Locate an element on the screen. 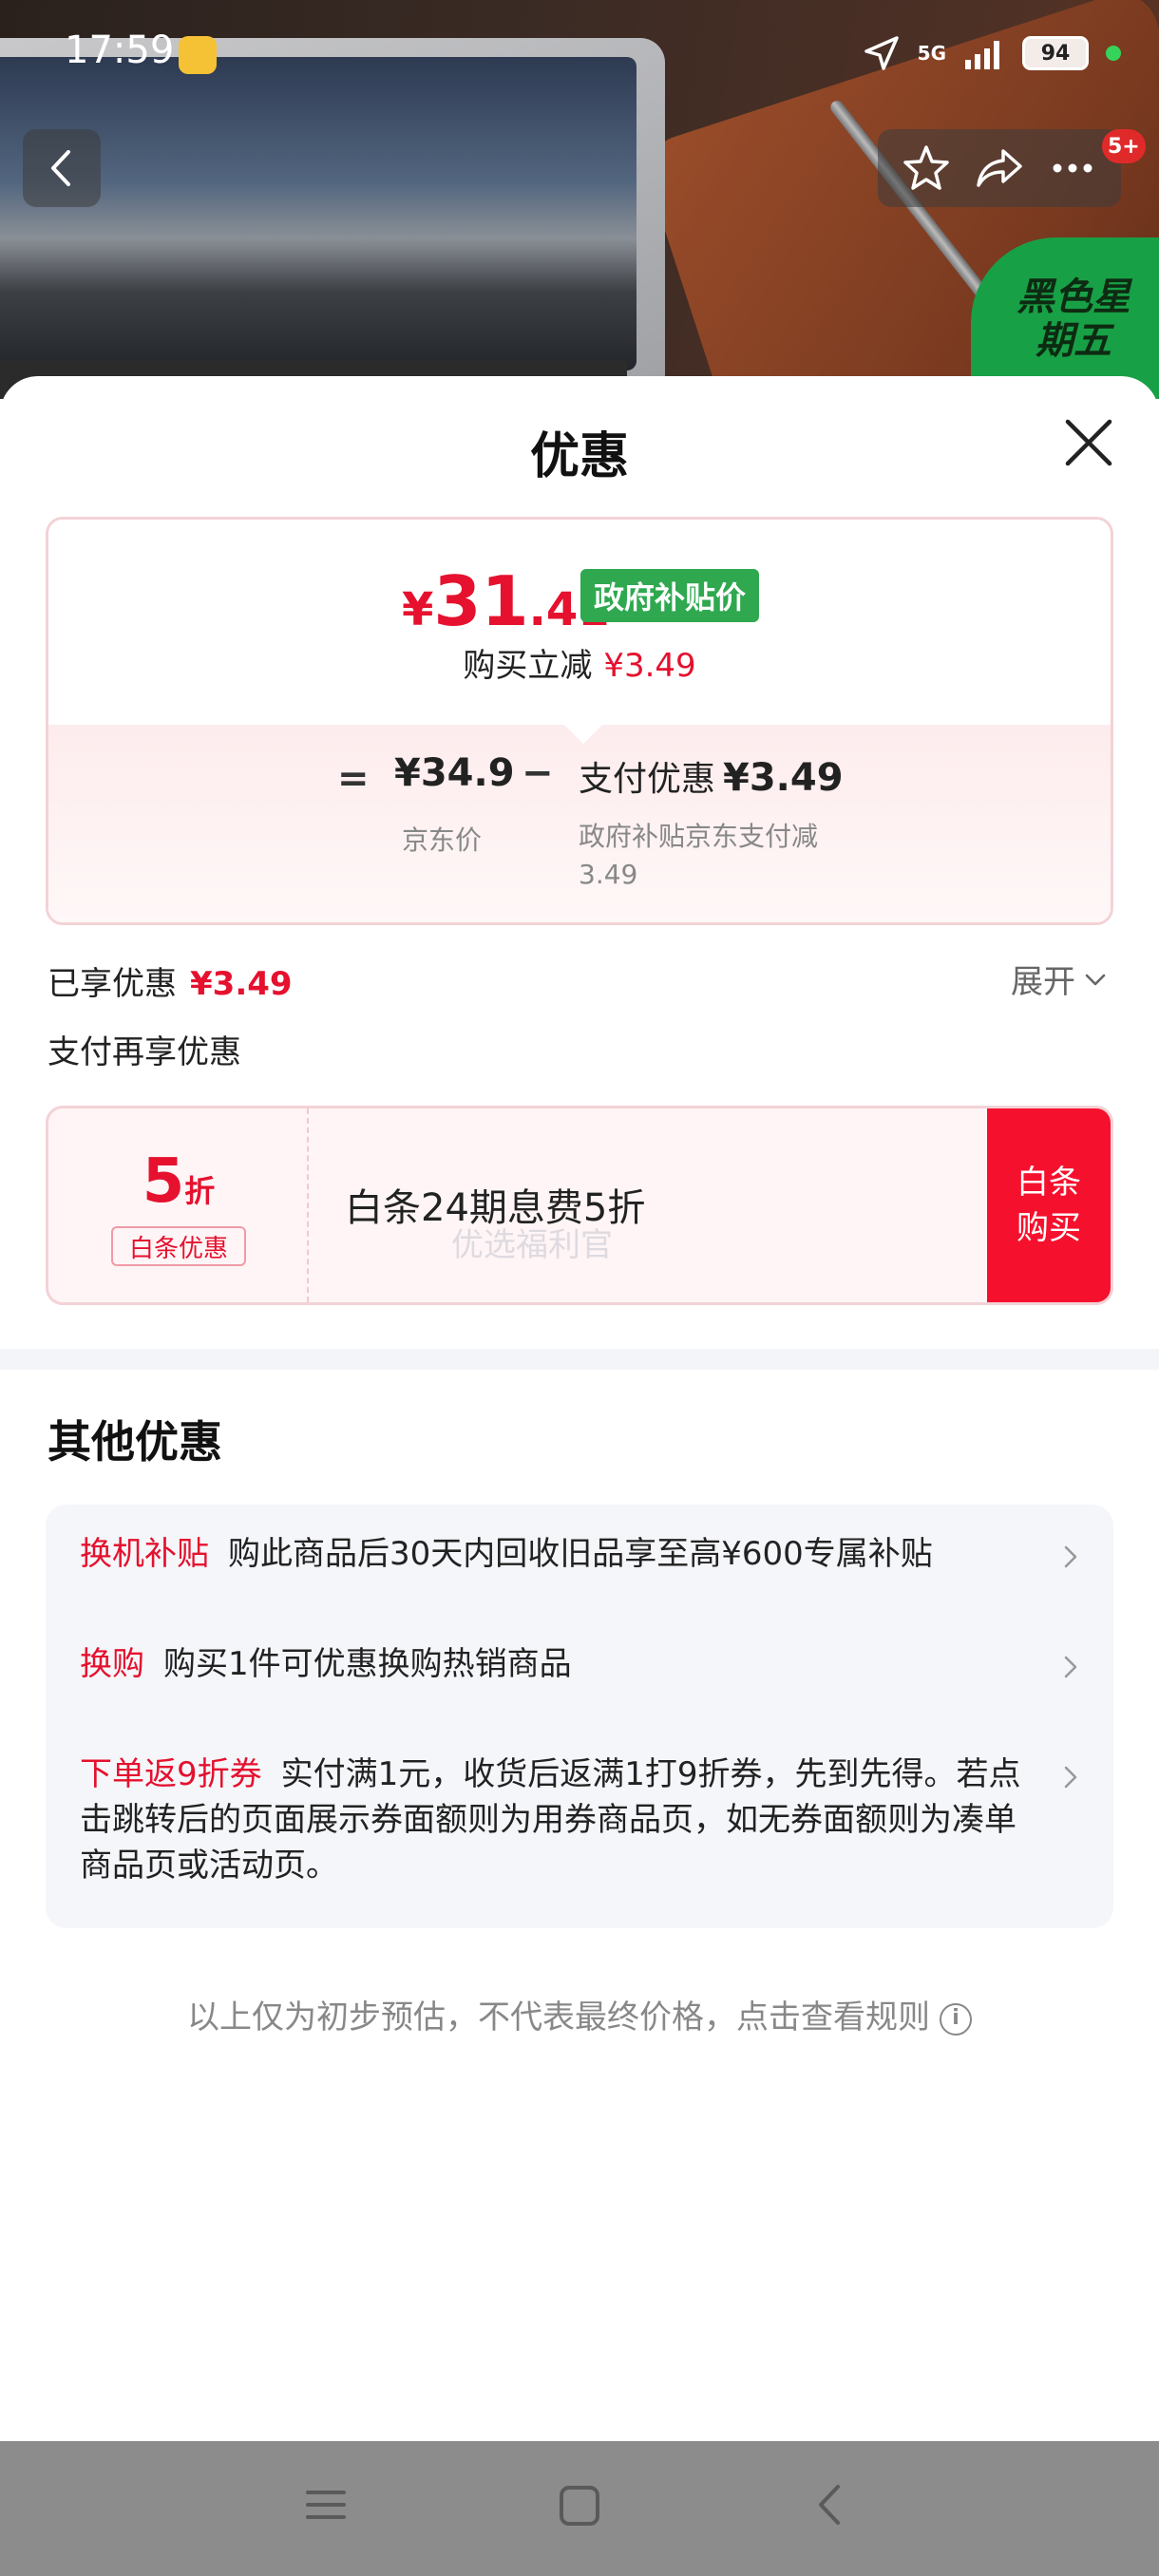  offer-tag: 换购 is located at coordinates (112, 1664).